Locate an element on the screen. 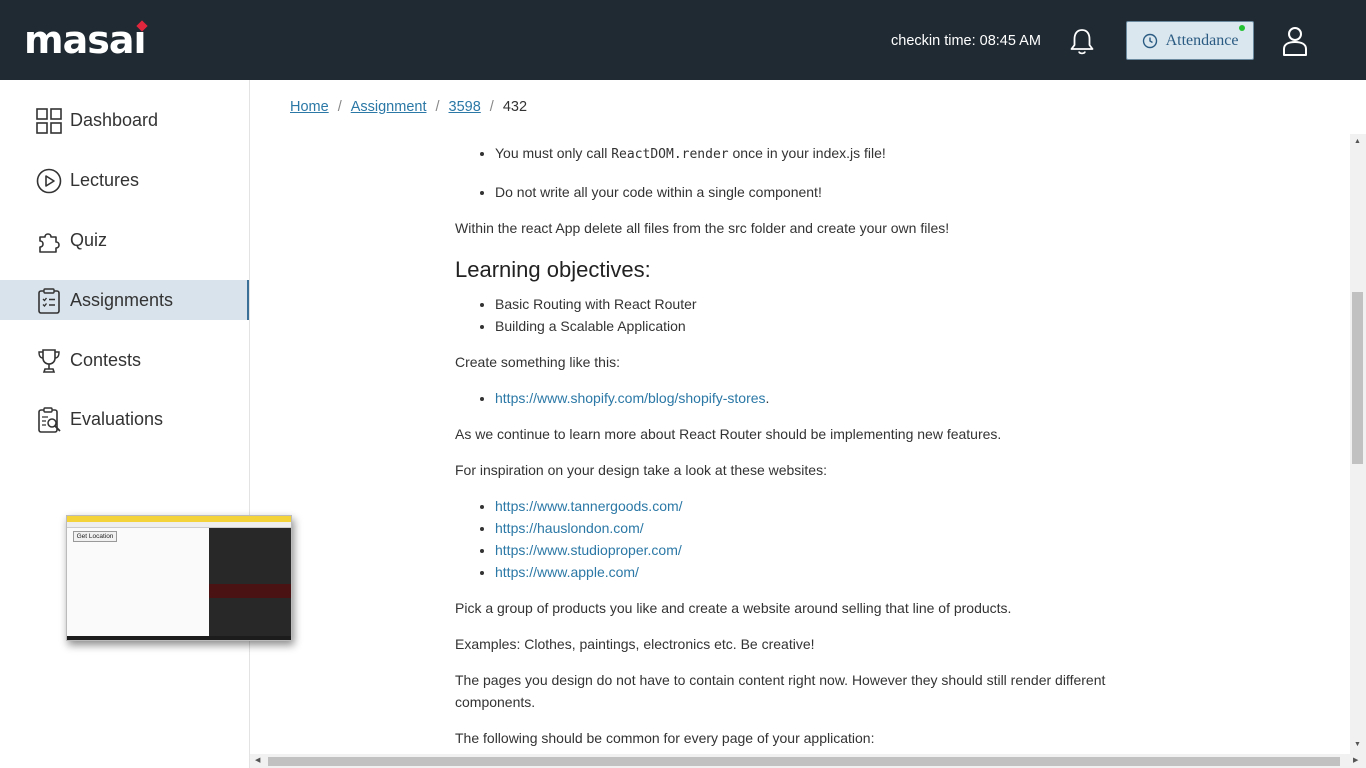  preview-get-location-button: Get Location is located at coordinates (95, 536).